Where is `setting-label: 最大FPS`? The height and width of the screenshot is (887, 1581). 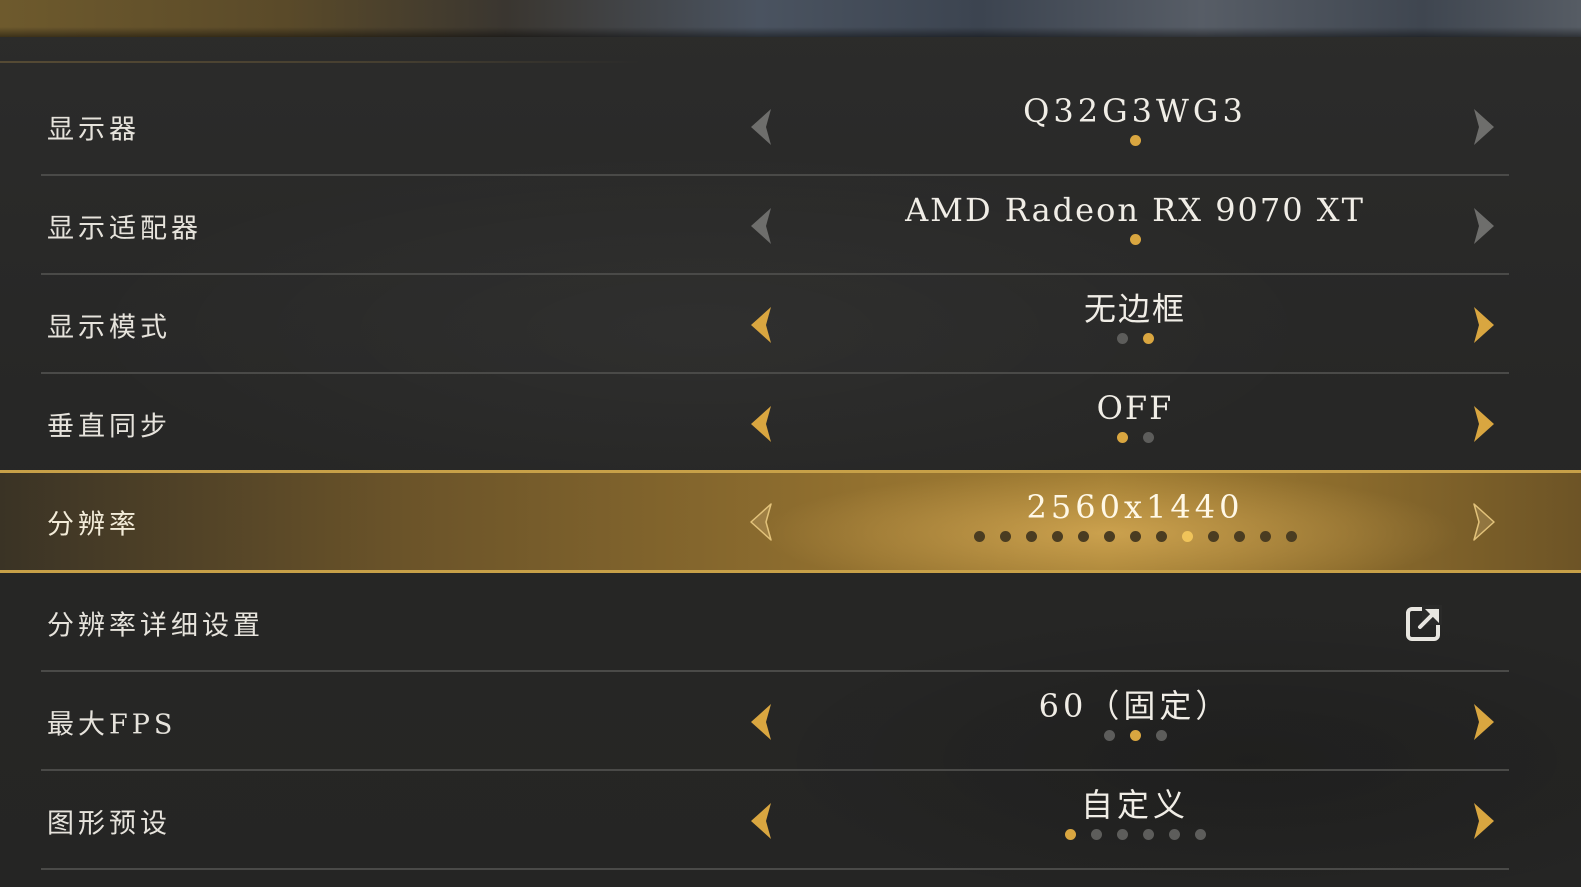 setting-label: 最大FPS is located at coordinates (112, 724).